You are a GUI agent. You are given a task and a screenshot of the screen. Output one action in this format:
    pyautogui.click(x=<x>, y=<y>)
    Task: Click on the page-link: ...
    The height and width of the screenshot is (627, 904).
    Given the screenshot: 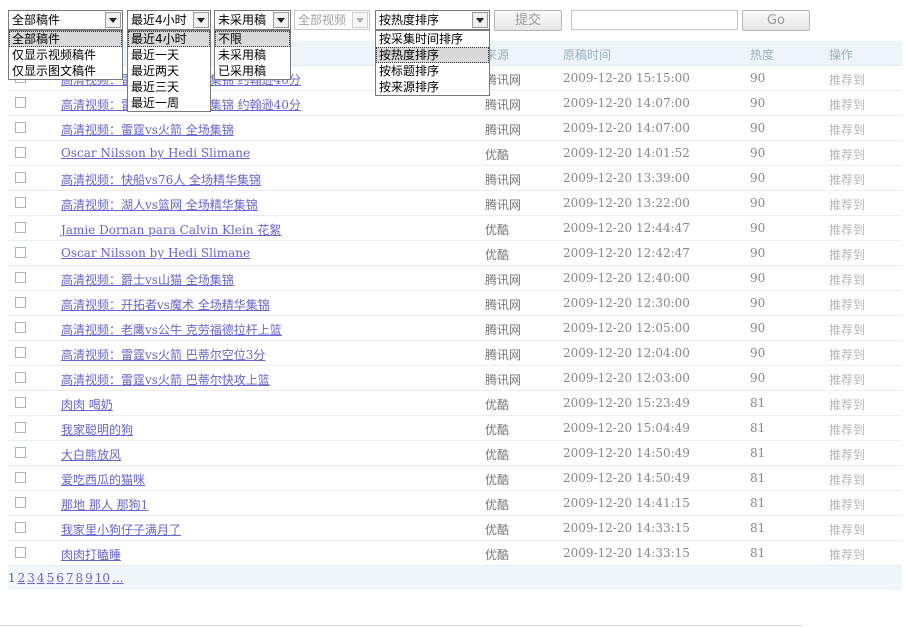 What is the action you would take?
    pyautogui.click(x=117, y=578)
    